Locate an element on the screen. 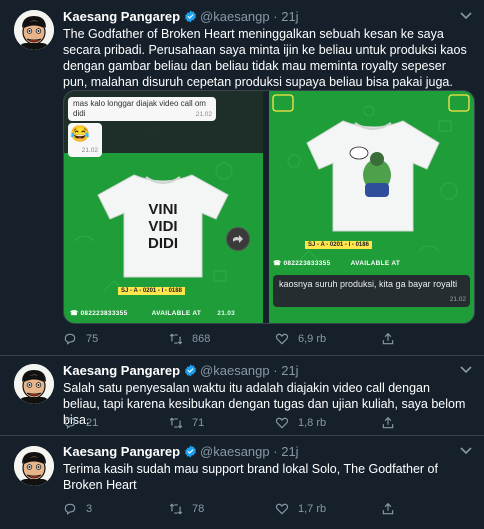  like-button: 1,7 rb is located at coordinates (300, 509).